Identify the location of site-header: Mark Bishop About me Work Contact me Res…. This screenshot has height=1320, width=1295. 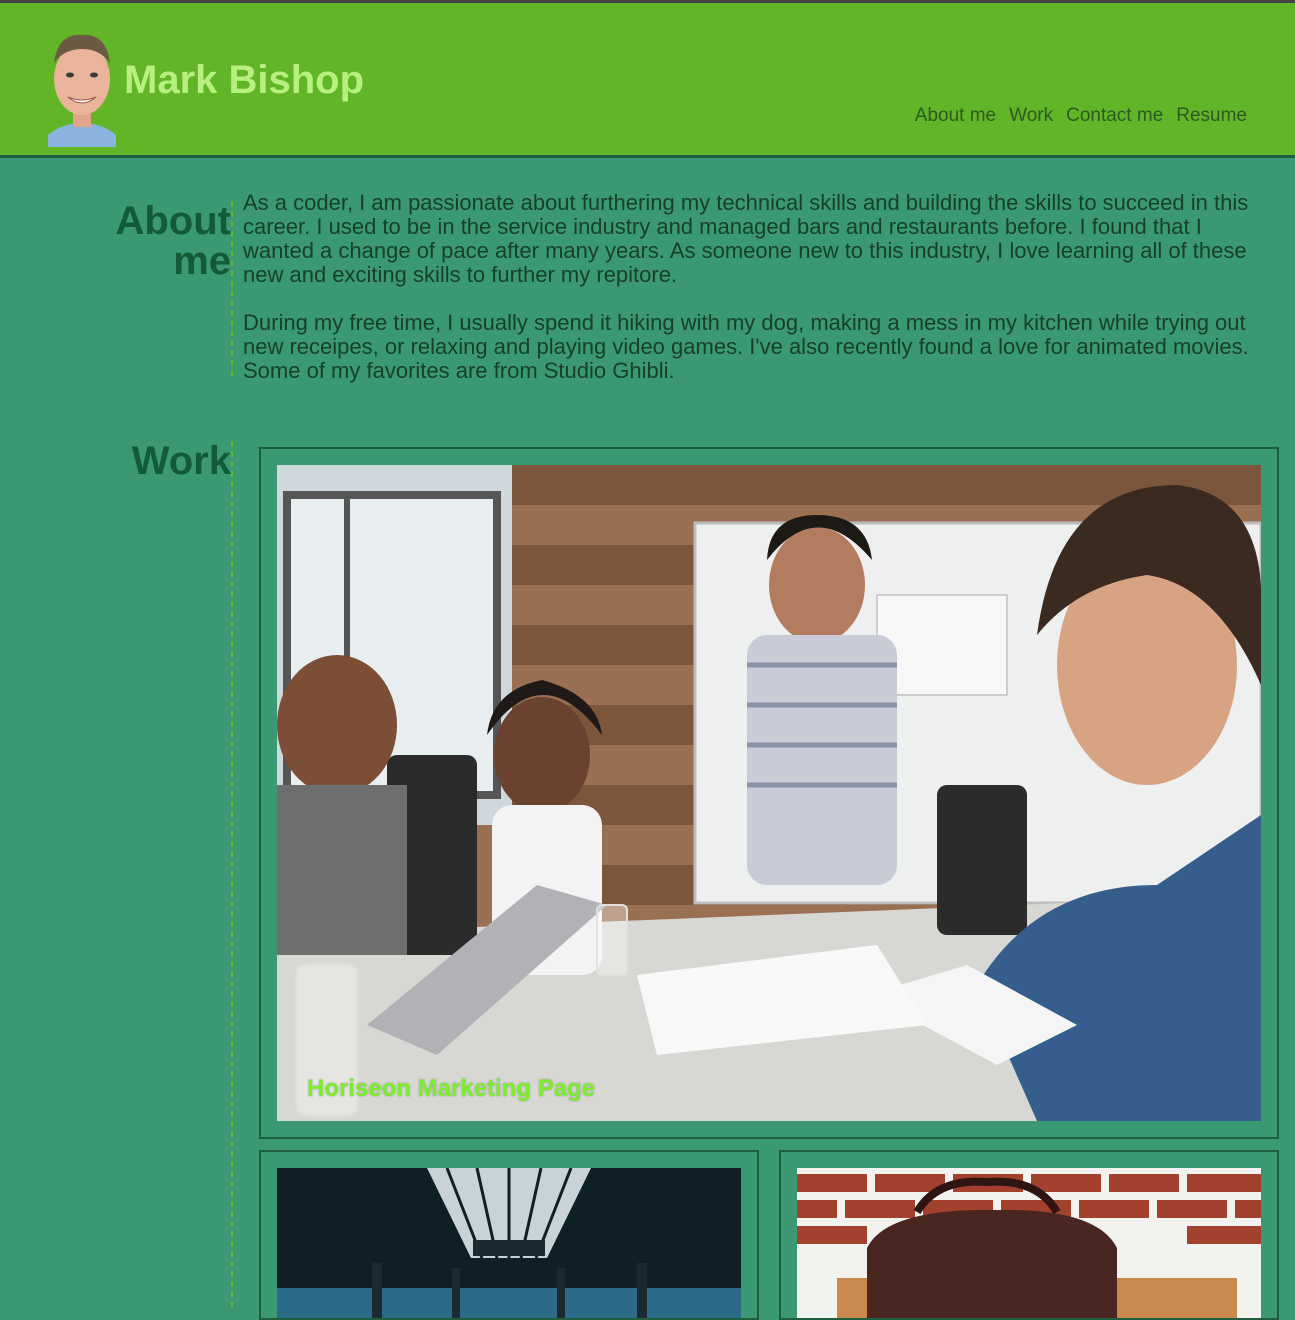
(647, 80).